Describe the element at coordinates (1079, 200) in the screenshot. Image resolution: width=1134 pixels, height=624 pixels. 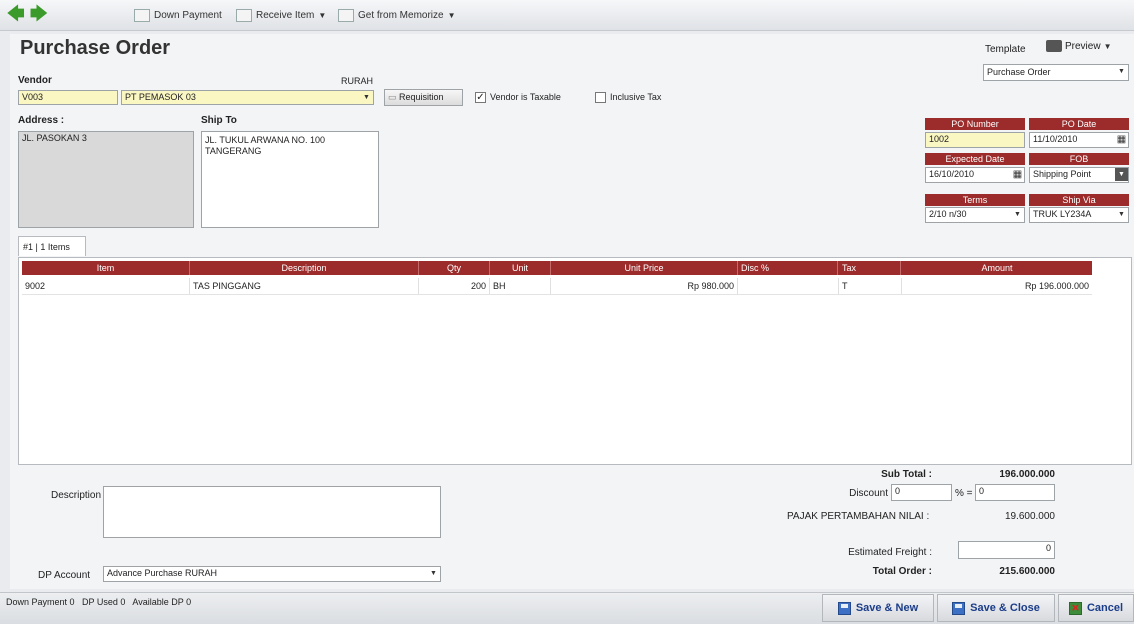
I see `ship-via-header: Ship Via` at that location.